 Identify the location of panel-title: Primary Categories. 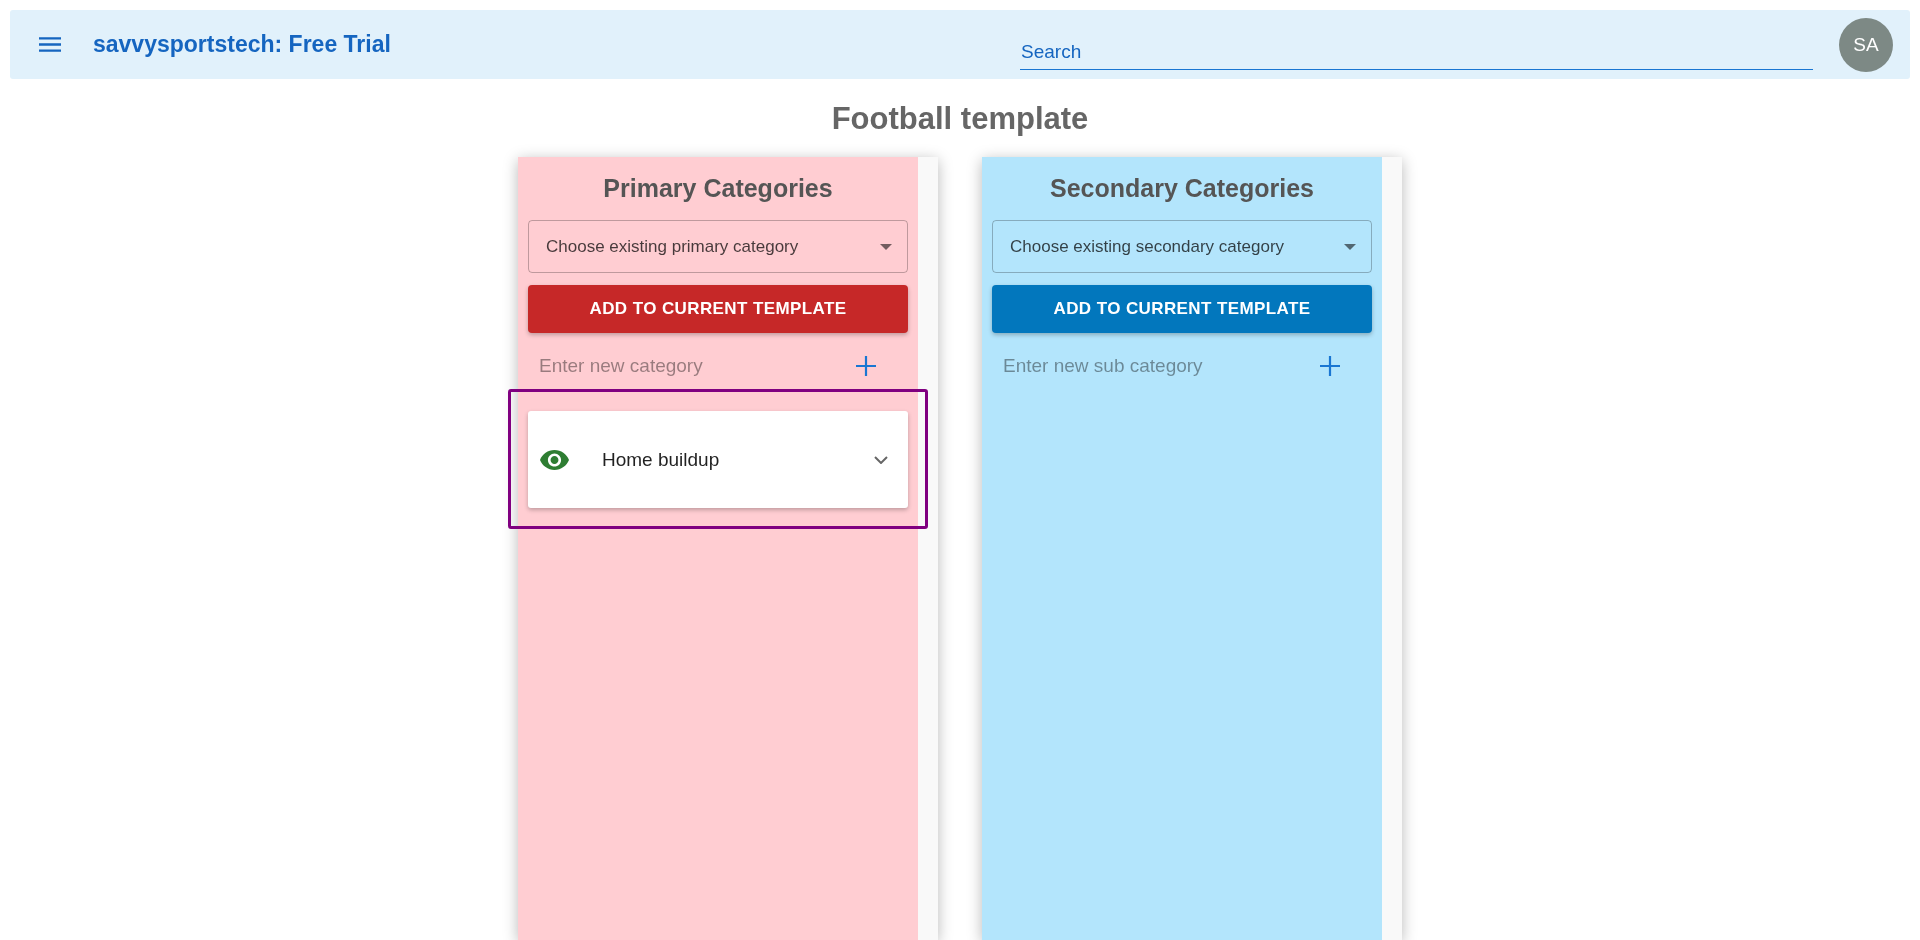
(718, 188).